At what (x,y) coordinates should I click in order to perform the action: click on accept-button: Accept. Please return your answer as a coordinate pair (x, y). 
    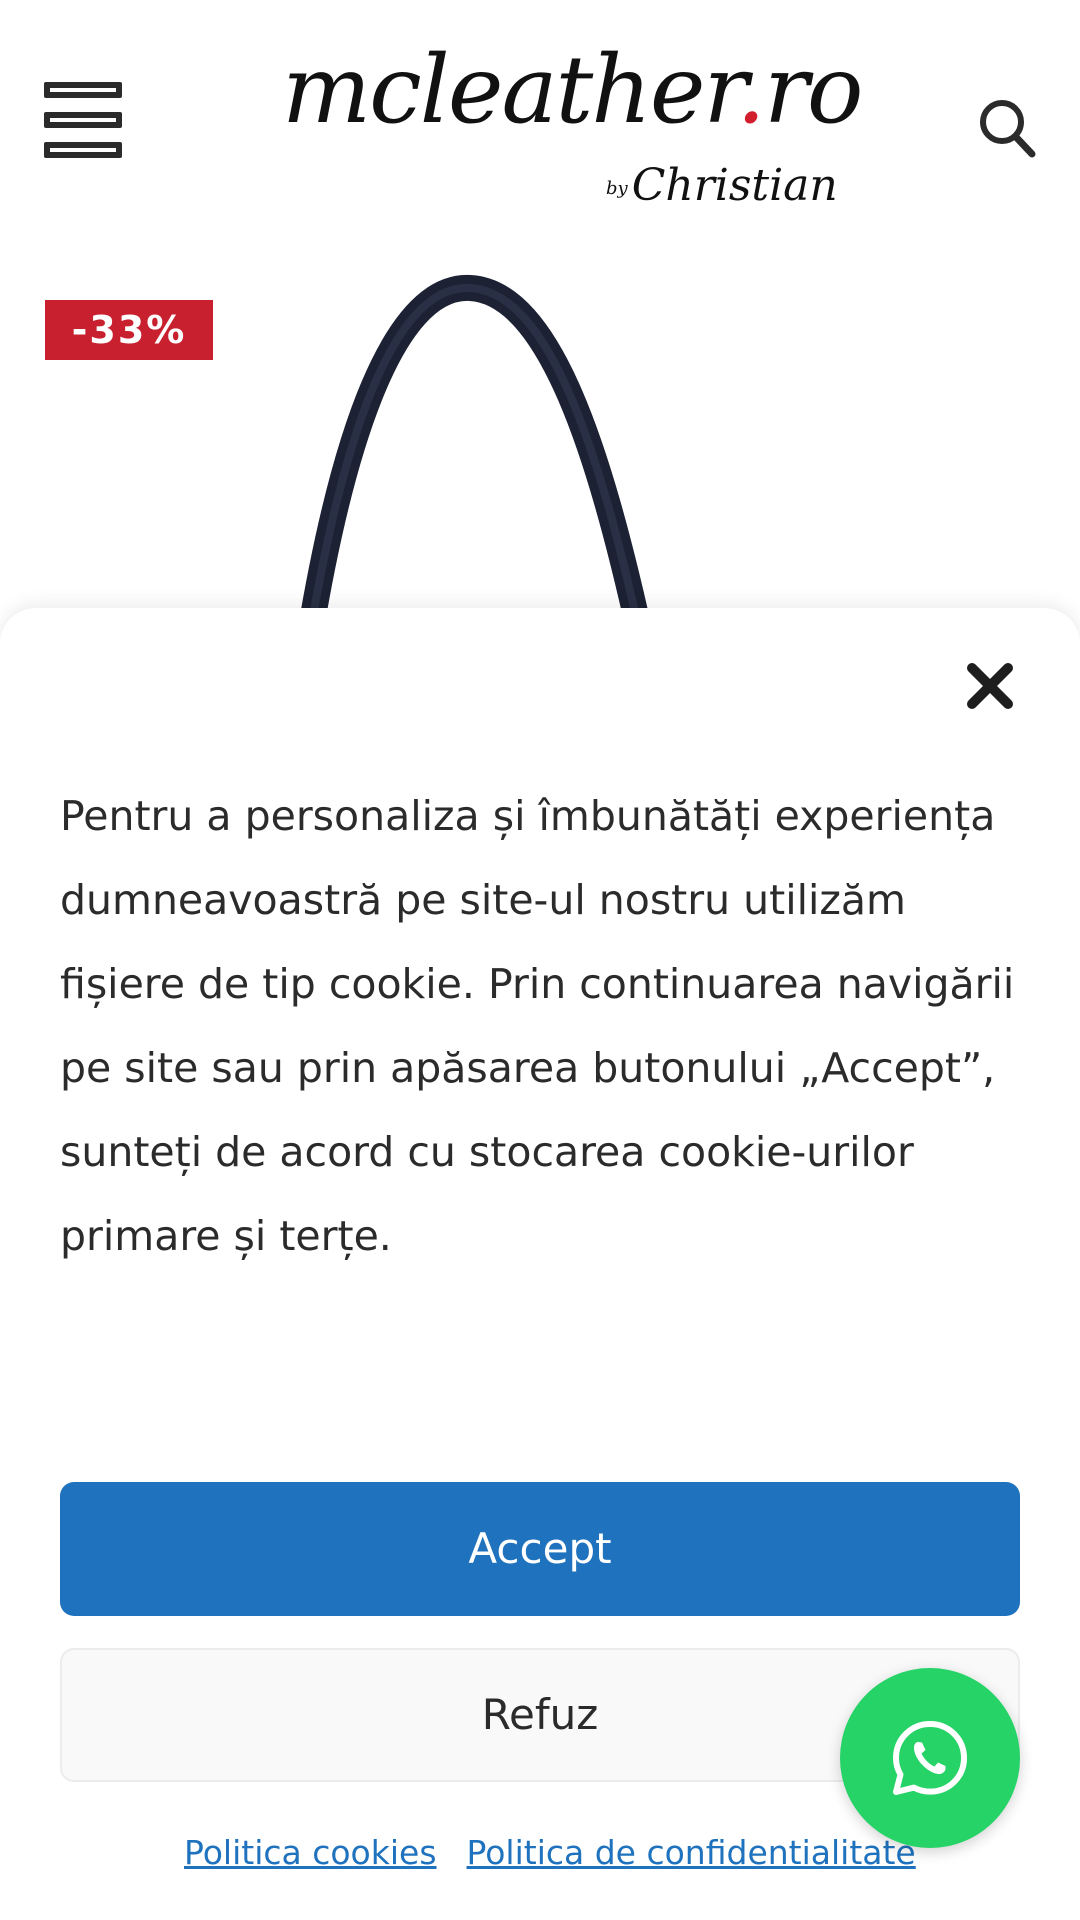
    Looking at the image, I should click on (540, 1549).